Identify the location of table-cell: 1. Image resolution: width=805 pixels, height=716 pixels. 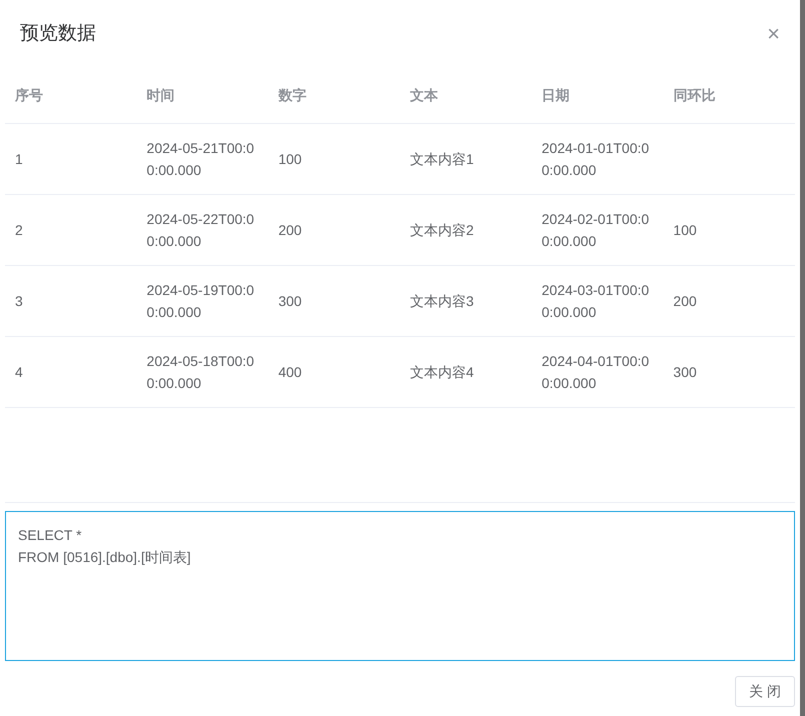
(19, 158).